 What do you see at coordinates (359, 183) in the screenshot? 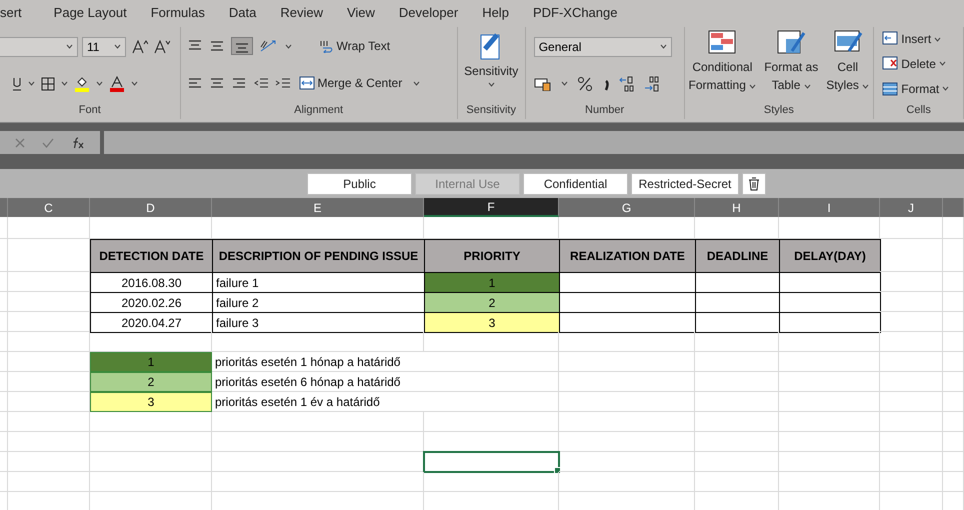
I see `classification-button: Public` at bounding box center [359, 183].